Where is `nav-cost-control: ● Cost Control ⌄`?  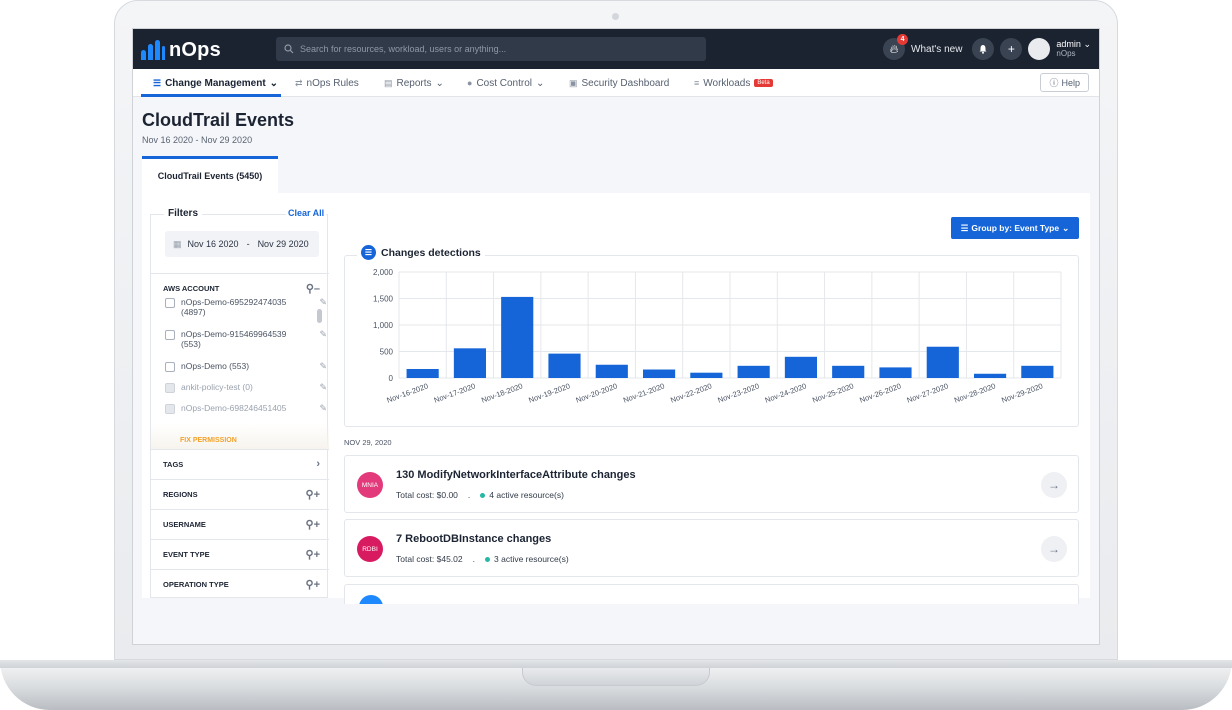 nav-cost-control: ● Cost Control ⌄ is located at coordinates (505, 83).